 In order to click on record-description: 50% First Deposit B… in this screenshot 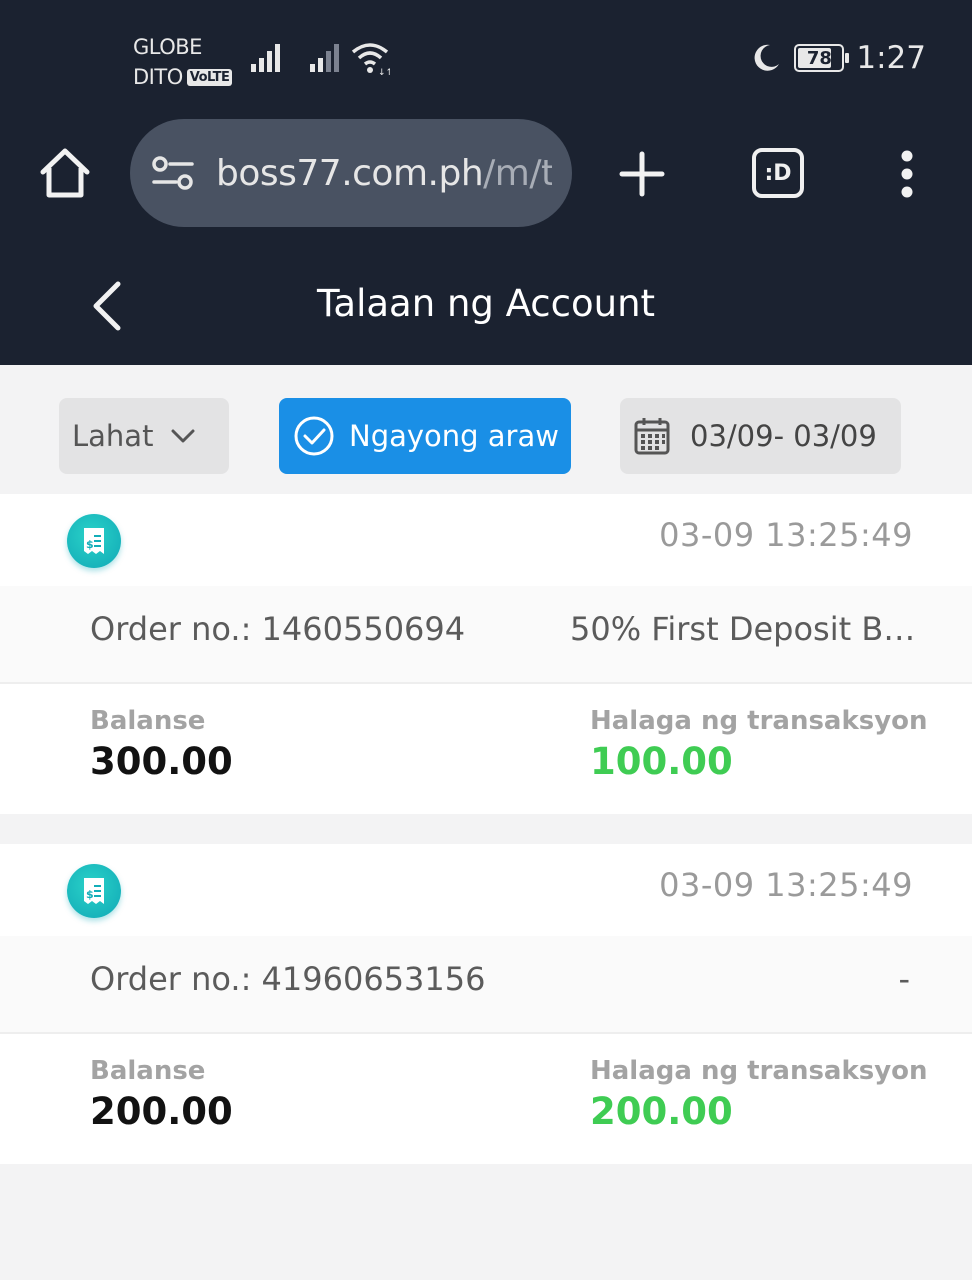, I will do `click(743, 629)`.